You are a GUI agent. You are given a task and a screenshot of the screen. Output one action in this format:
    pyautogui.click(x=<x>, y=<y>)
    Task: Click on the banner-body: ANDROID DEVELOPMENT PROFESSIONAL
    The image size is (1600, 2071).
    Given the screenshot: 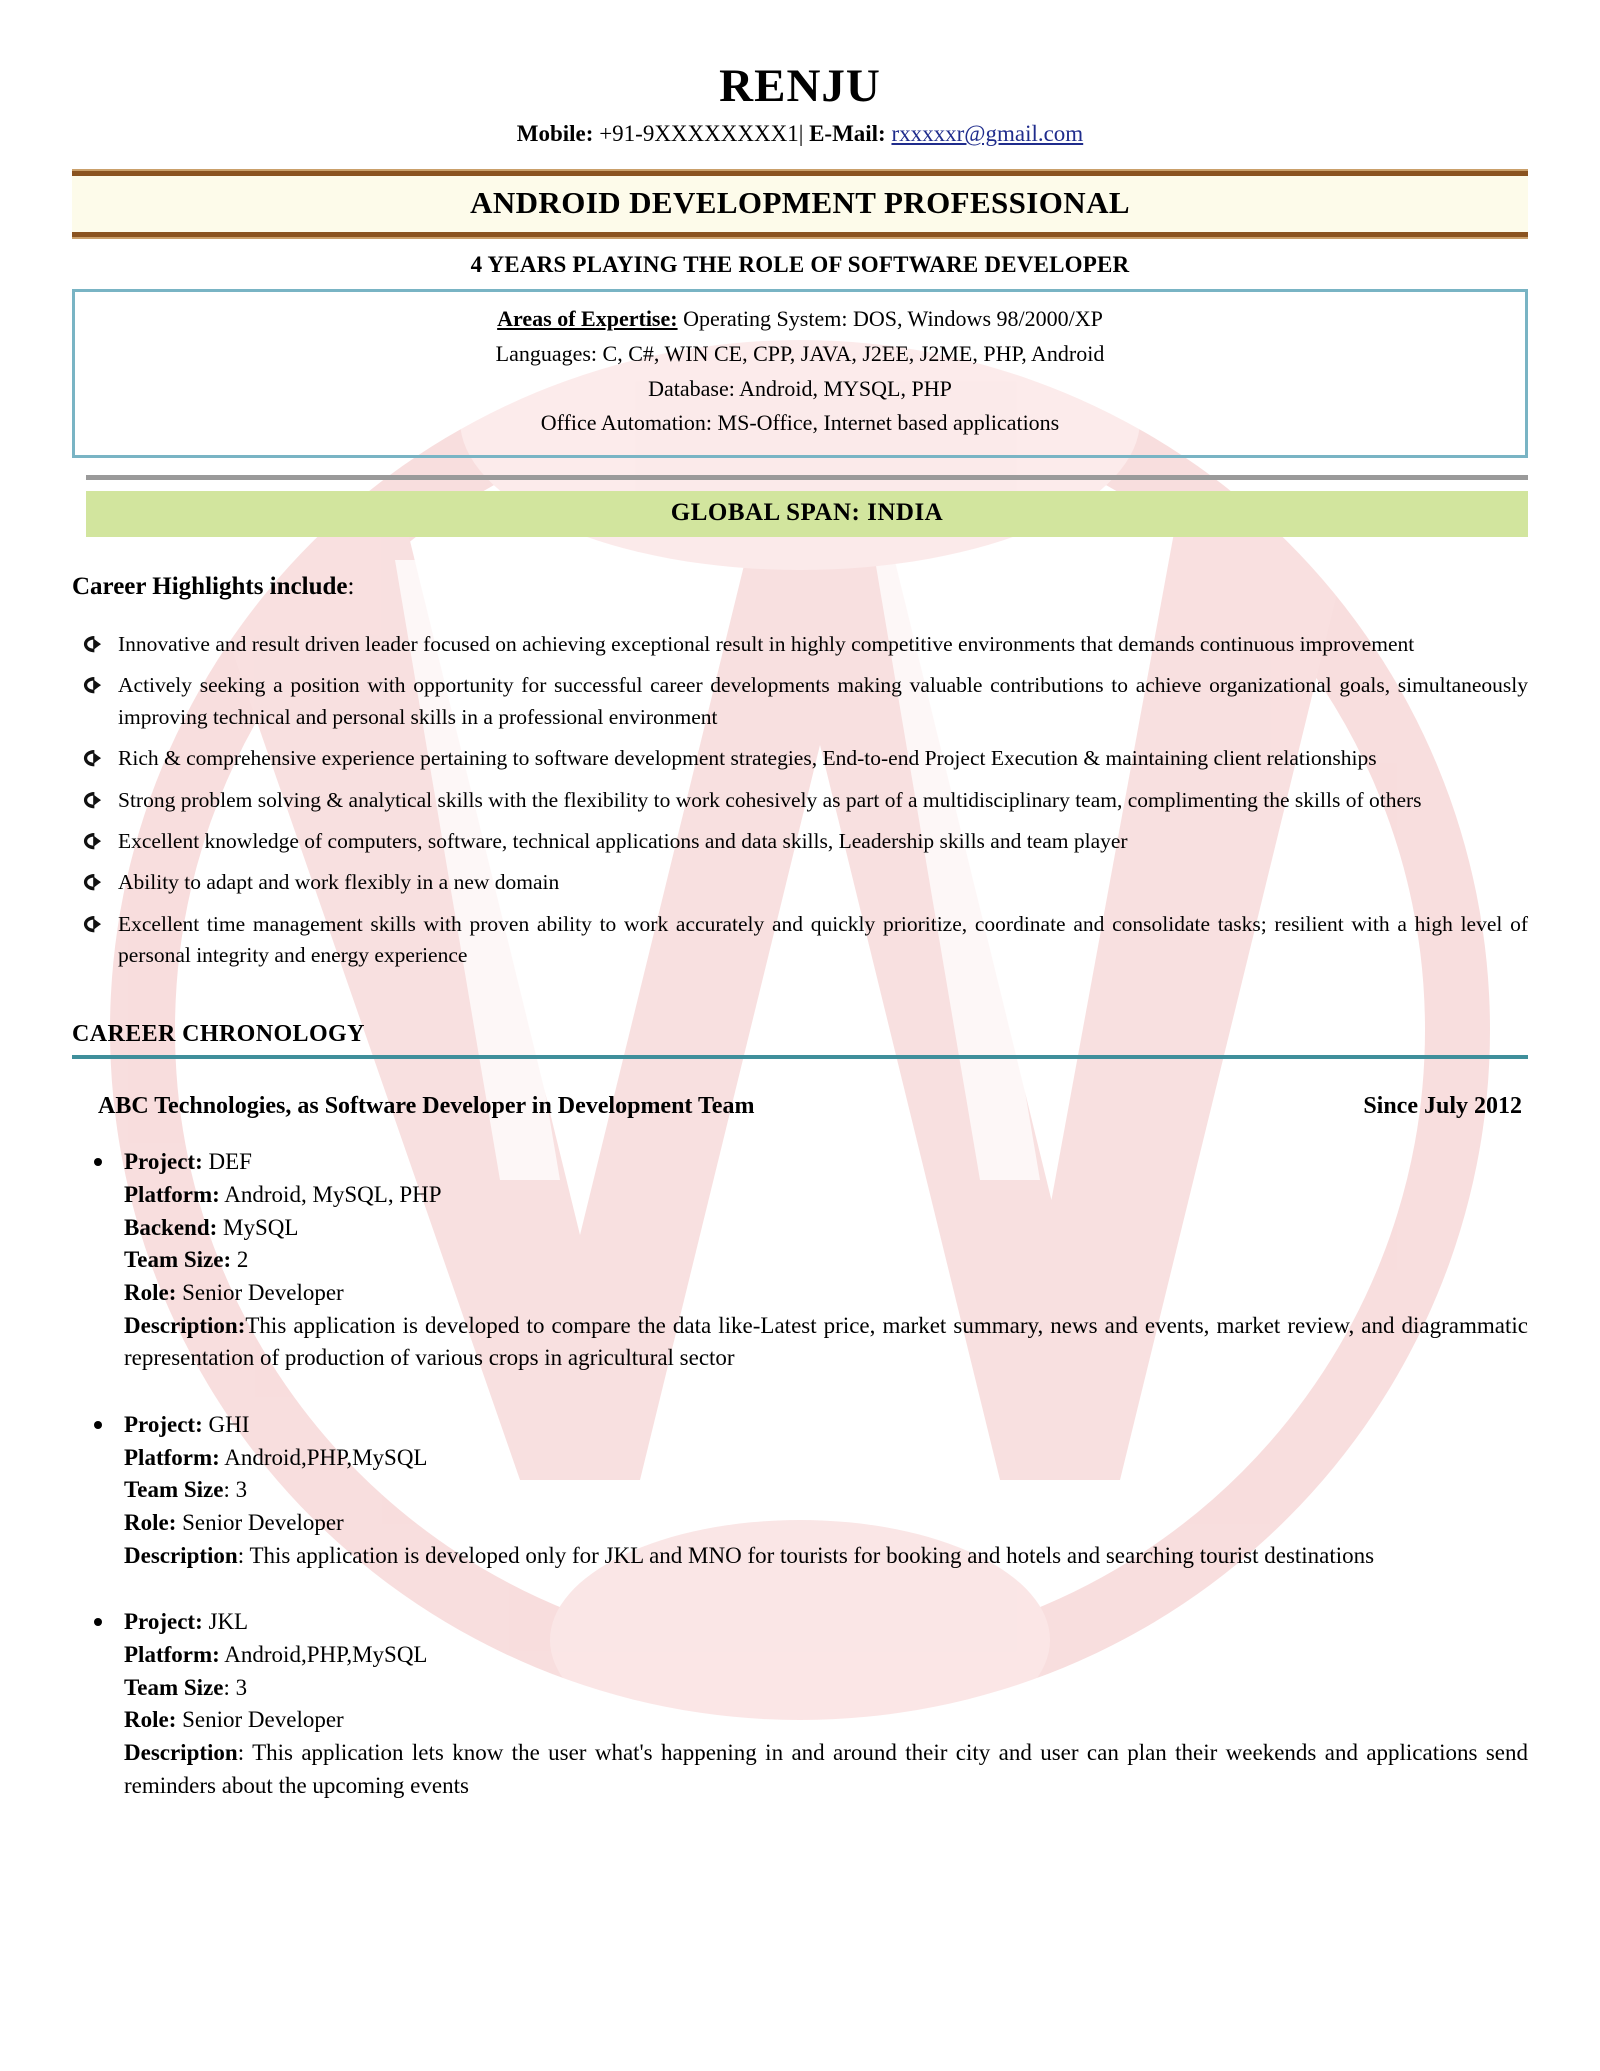 What is the action you would take?
    pyautogui.click(x=800, y=204)
    